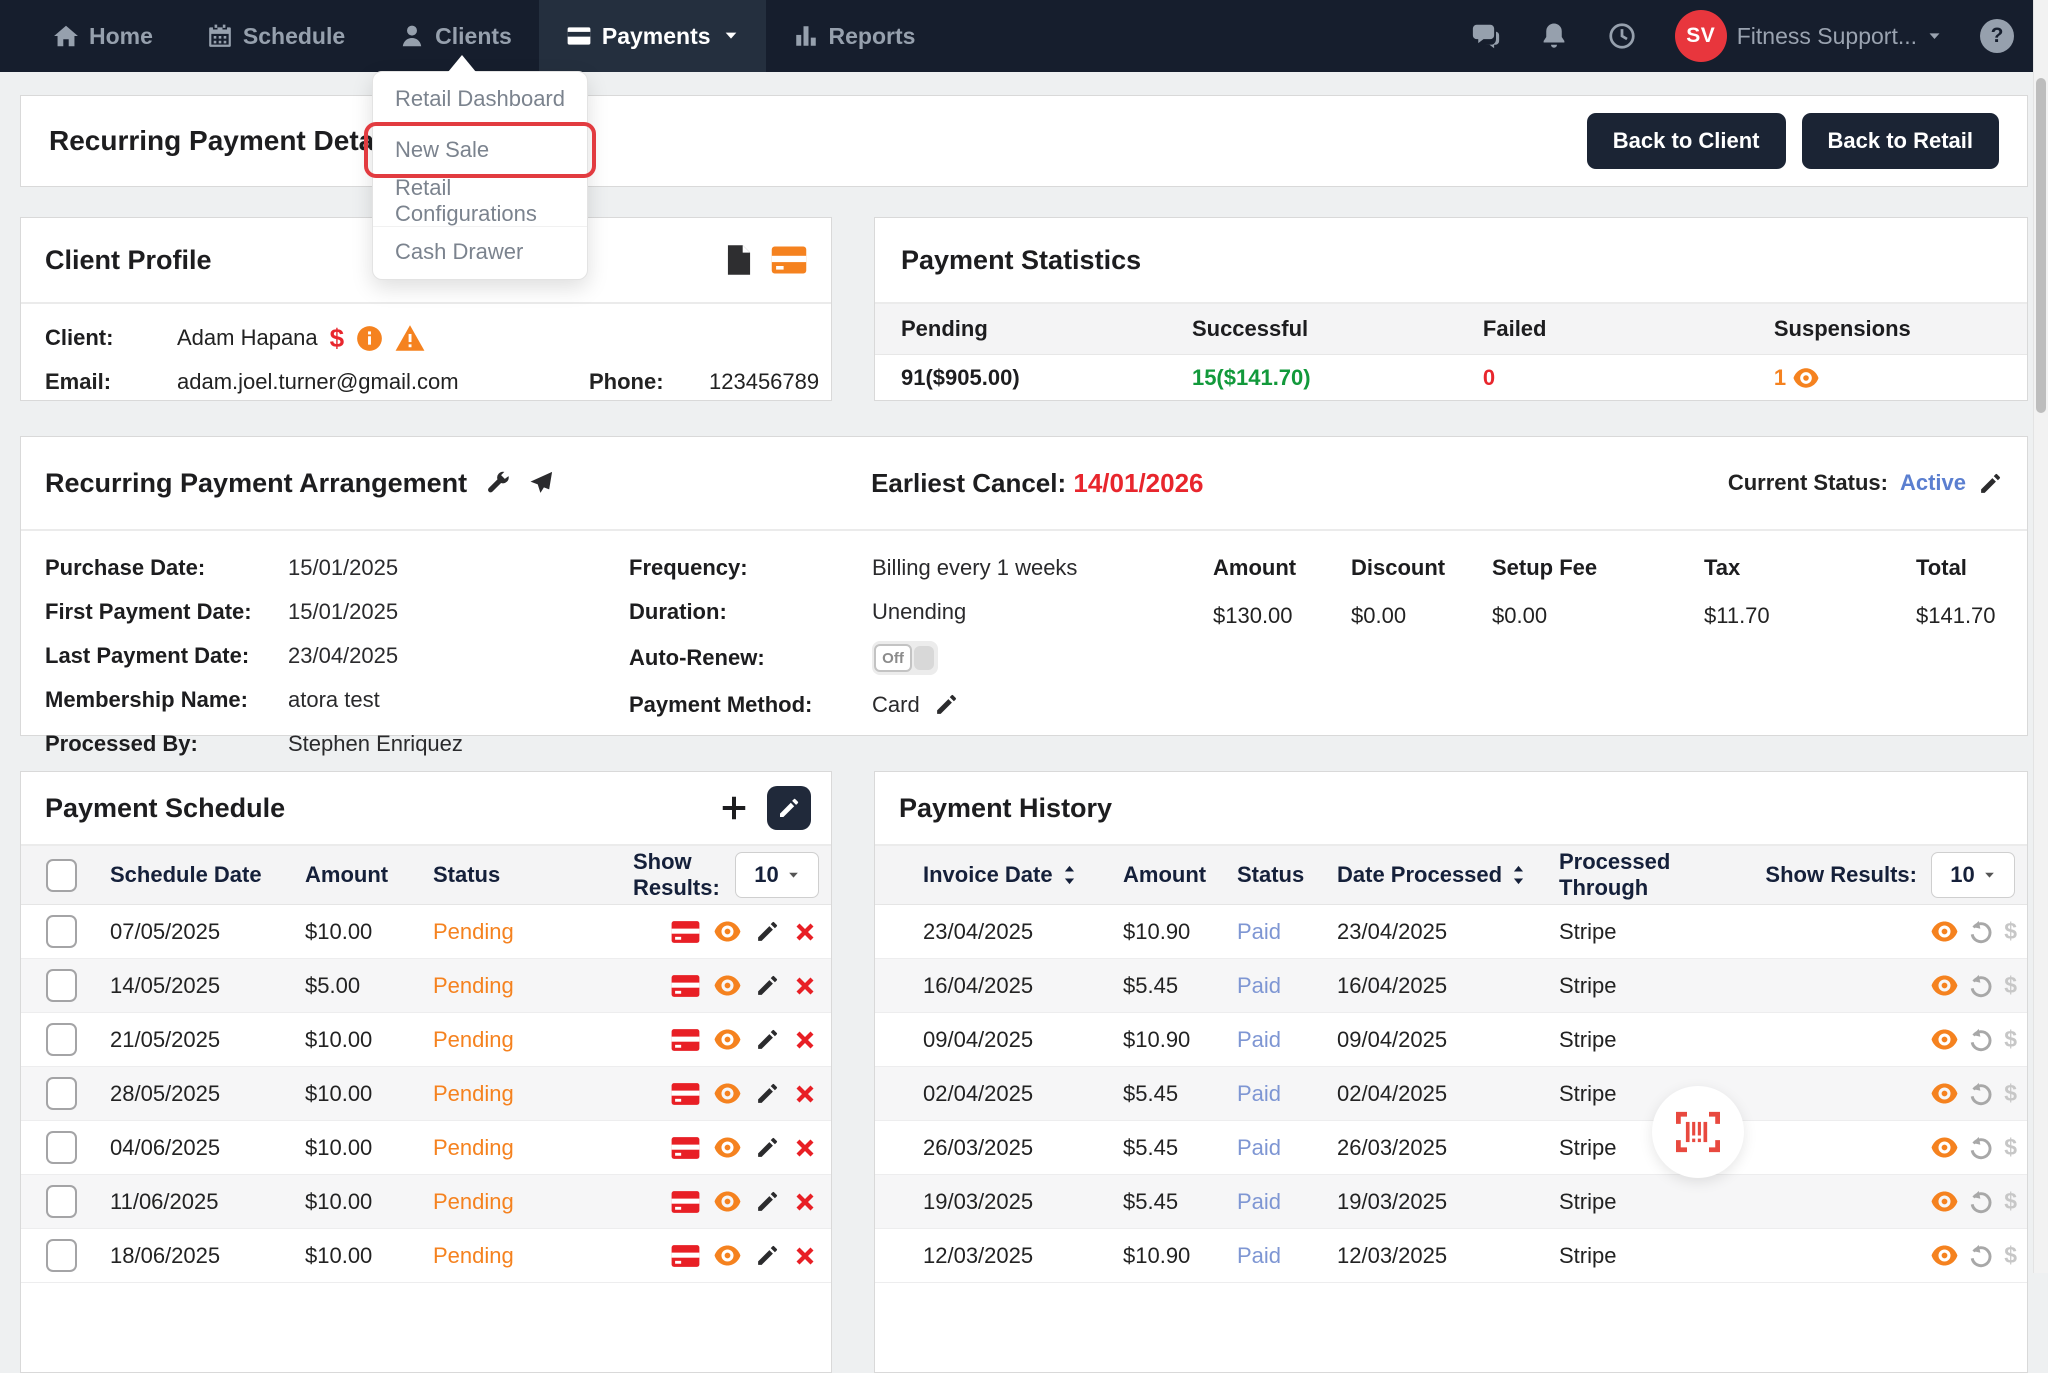 This screenshot has width=2048, height=1373. What do you see at coordinates (103, 36) in the screenshot?
I see `nav-item-home: Home` at bounding box center [103, 36].